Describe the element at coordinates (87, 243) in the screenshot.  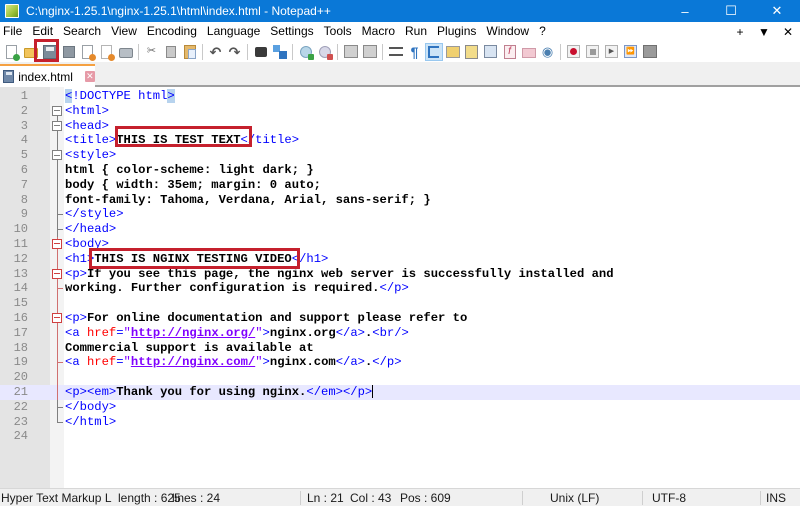
I see `code-text: <body>` at that location.